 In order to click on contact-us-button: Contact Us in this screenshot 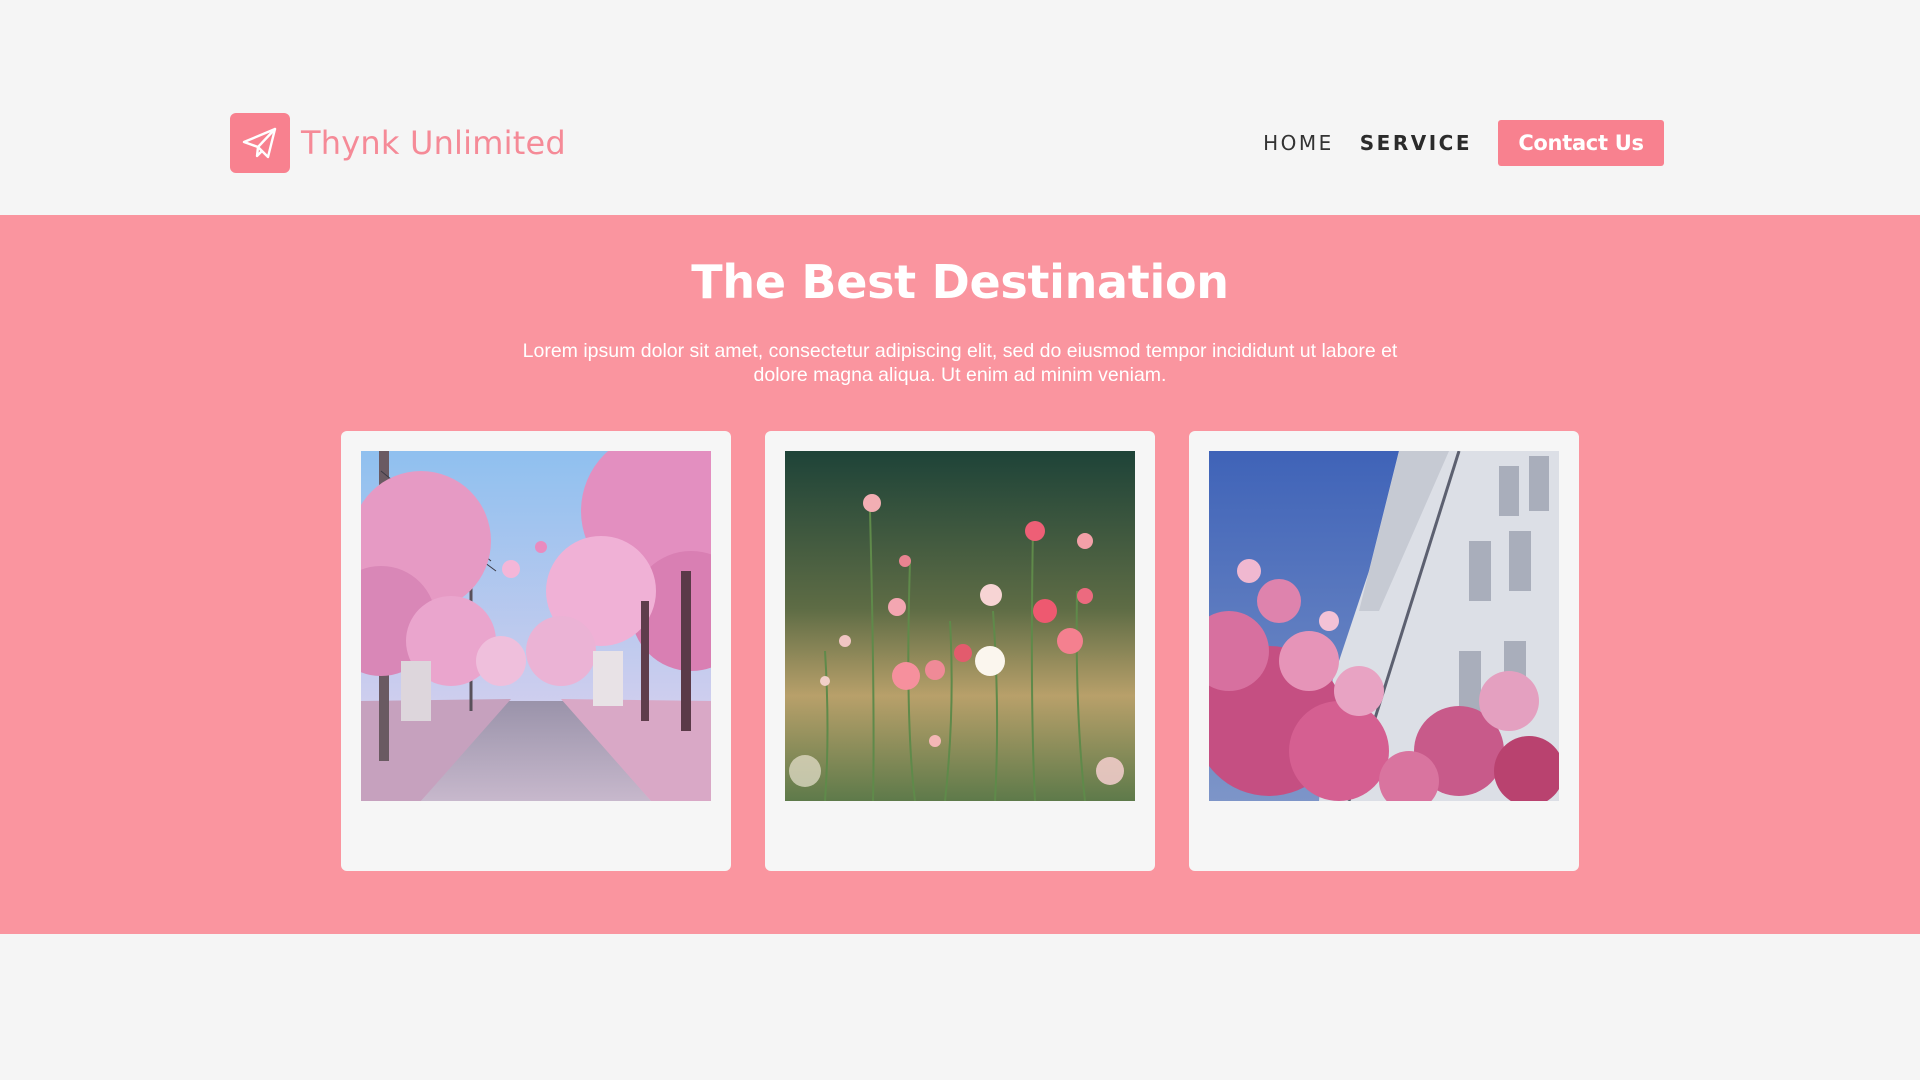, I will do `click(1581, 143)`.